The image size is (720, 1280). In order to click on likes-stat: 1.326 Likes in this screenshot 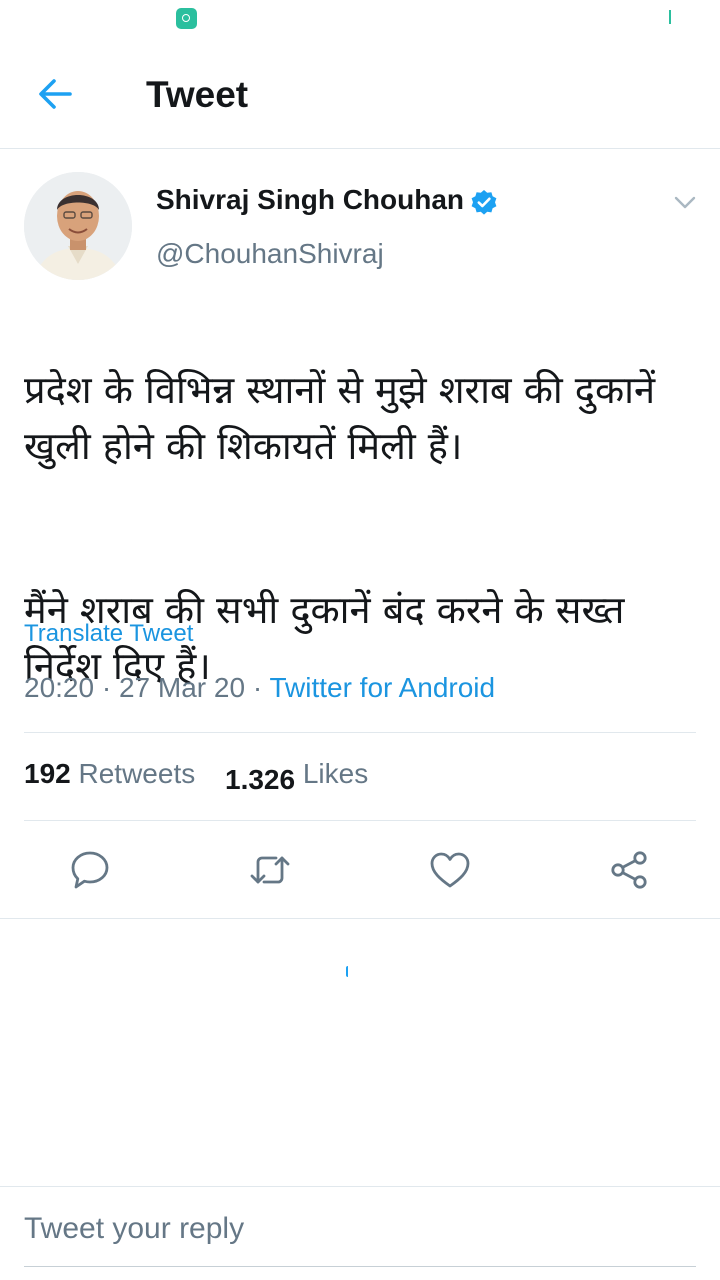, I will do `click(296, 777)`.